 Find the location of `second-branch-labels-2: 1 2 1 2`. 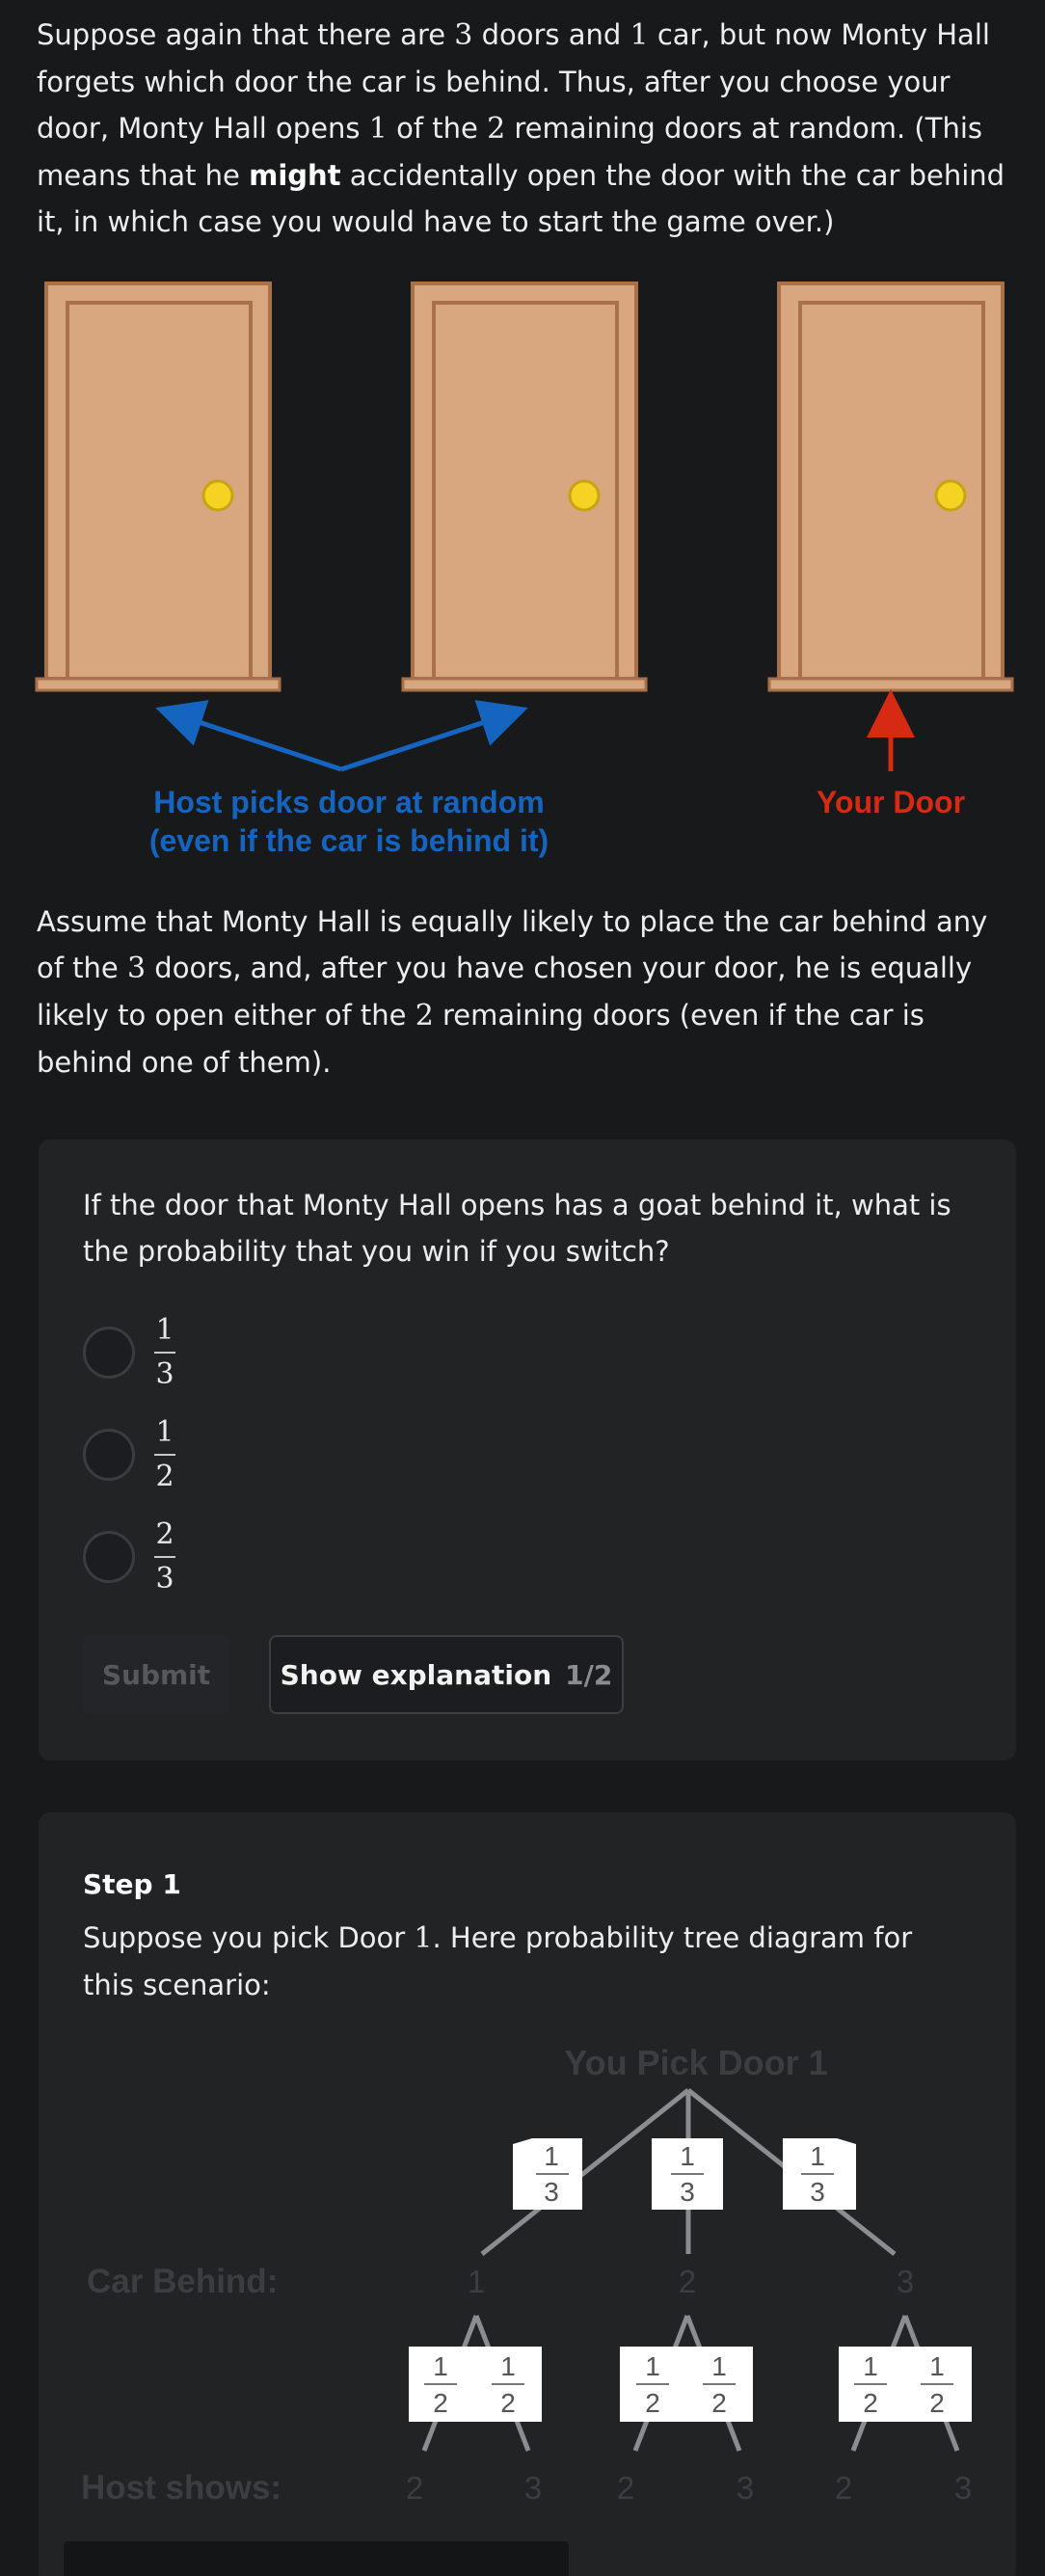

second-branch-labels-2: 1 2 1 2 is located at coordinates (686, 2384).